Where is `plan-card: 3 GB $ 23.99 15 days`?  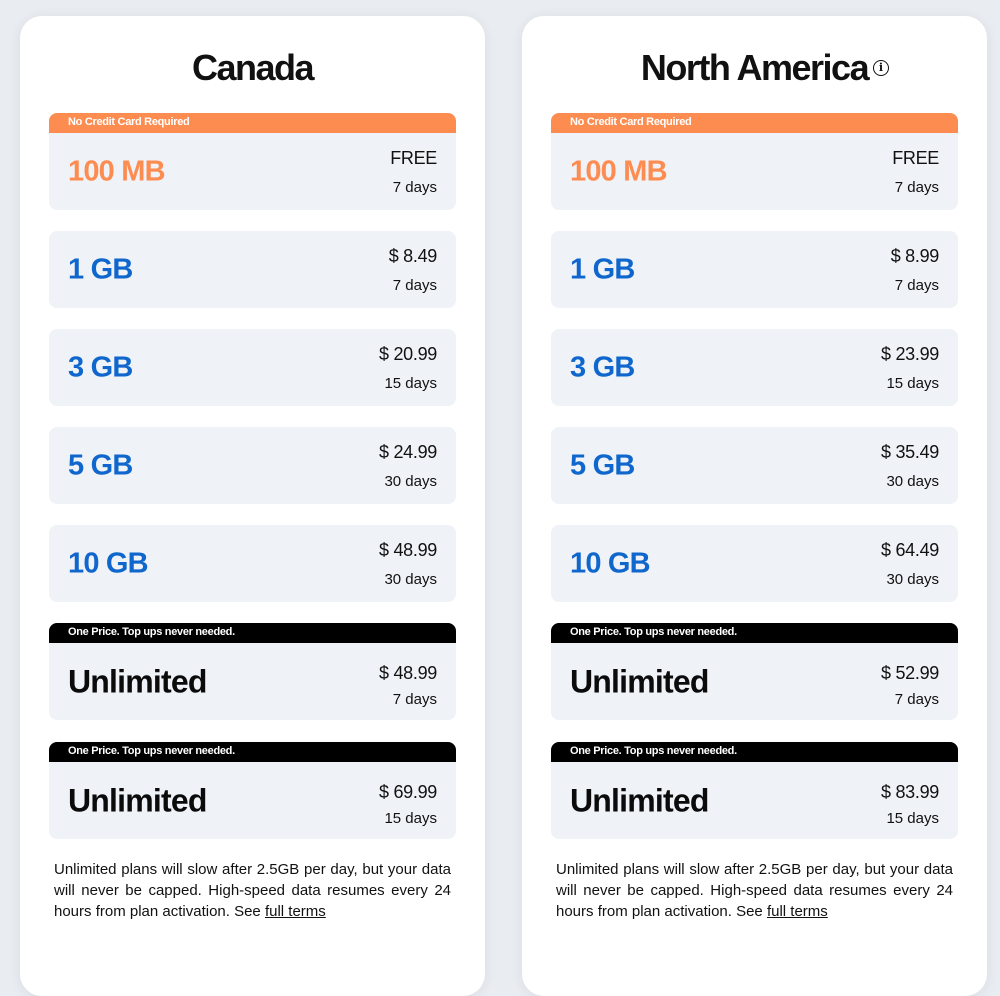 plan-card: 3 GB $ 23.99 15 days is located at coordinates (754, 367).